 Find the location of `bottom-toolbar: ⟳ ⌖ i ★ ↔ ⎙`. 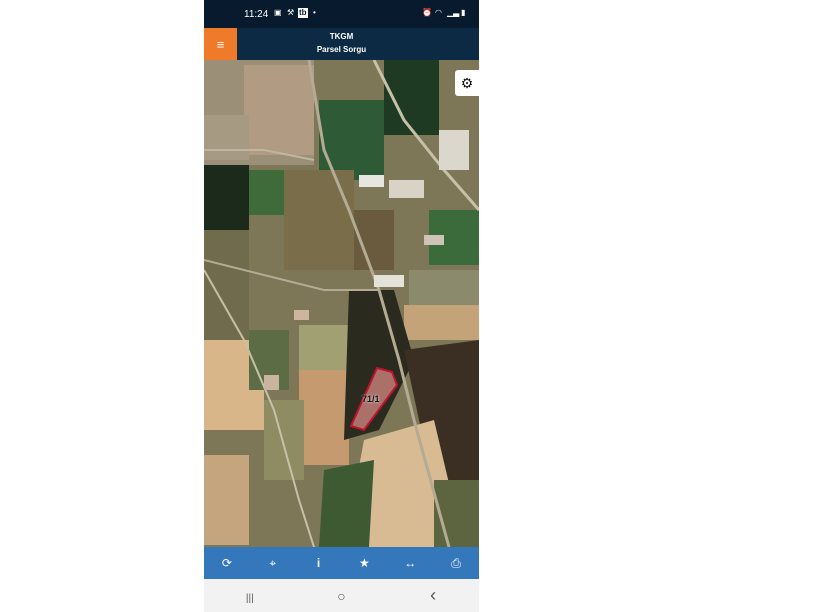

bottom-toolbar: ⟳ ⌖ i ★ ↔ ⎙ is located at coordinates (341, 563).